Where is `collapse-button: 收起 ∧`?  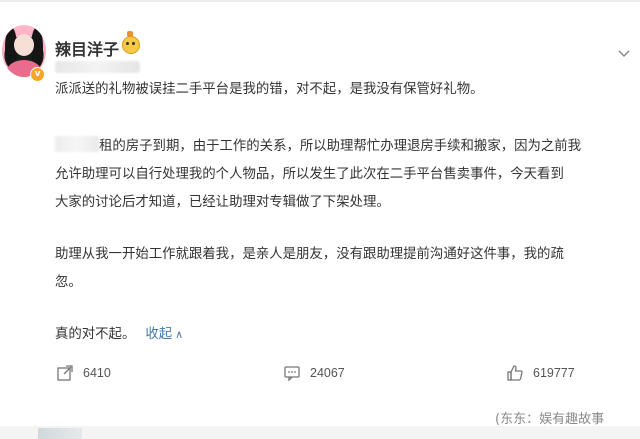 collapse-button: 收起 ∧ is located at coordinates (164, 334).